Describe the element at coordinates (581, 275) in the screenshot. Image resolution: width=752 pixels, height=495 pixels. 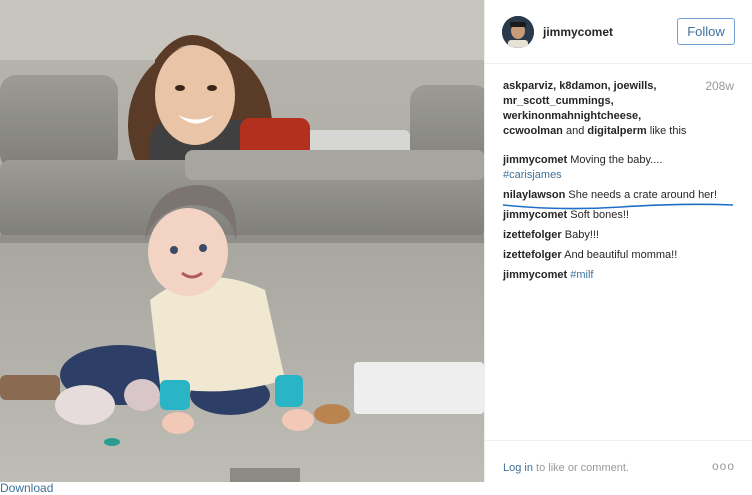
I see `comment-hashtag: #milf` at that location.